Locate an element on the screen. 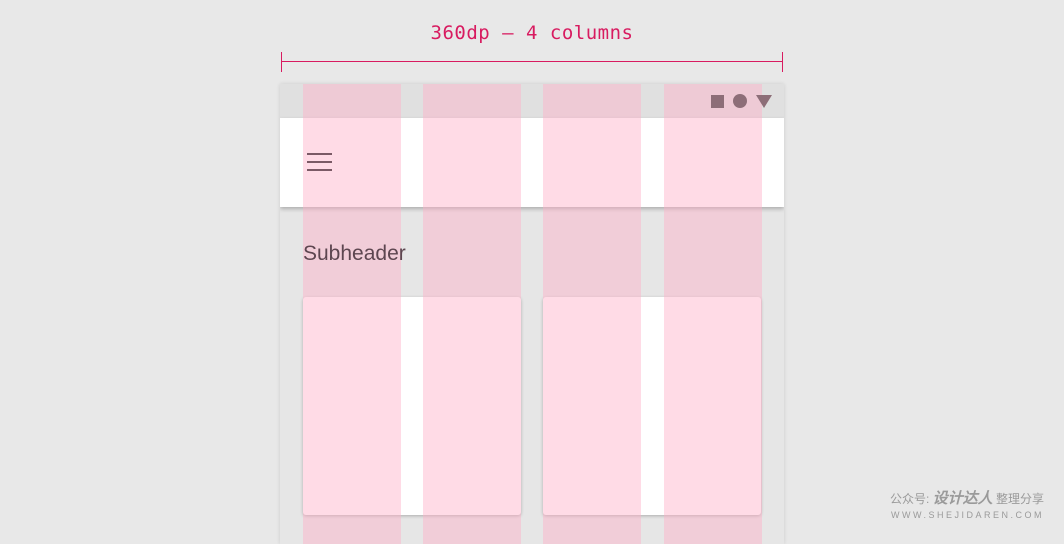 The width and height of the screenshot is (1064, 544). menu-icon is located at coordinates (319, 162).